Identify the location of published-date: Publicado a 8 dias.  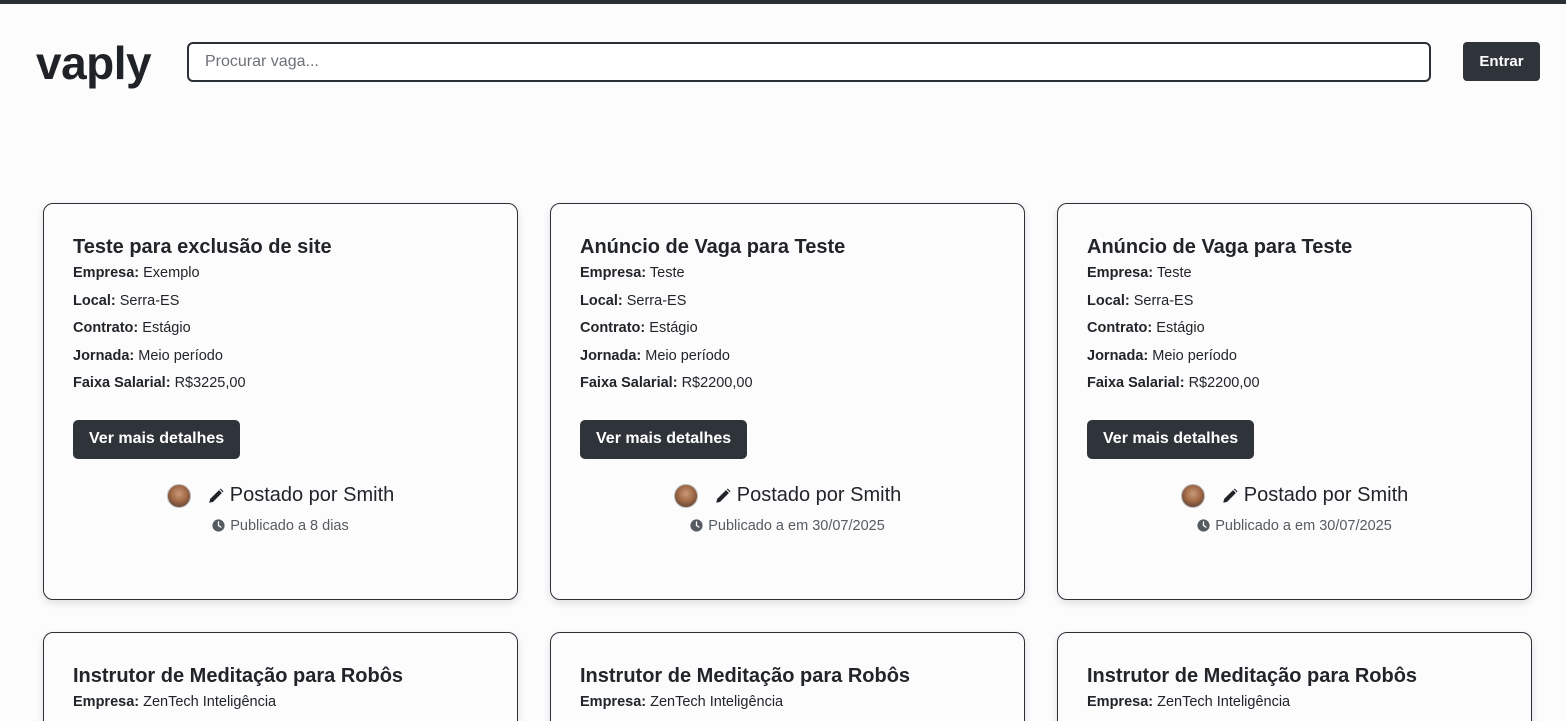
(280, 526).